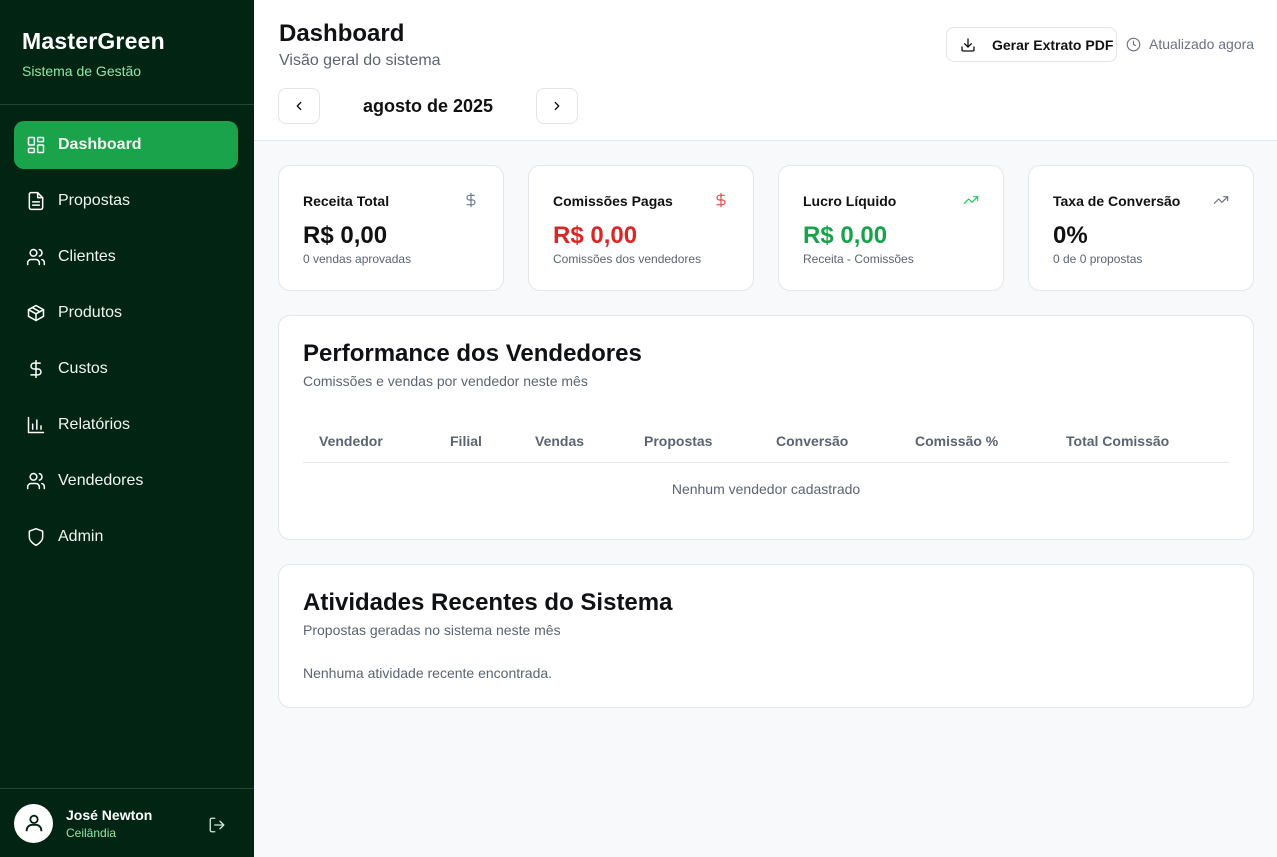 The width and height of the screenshot is (1277, 857). Describe the element at coordinates (109, 814) in the screenshot. I see `user-name: José Newton` at that location.